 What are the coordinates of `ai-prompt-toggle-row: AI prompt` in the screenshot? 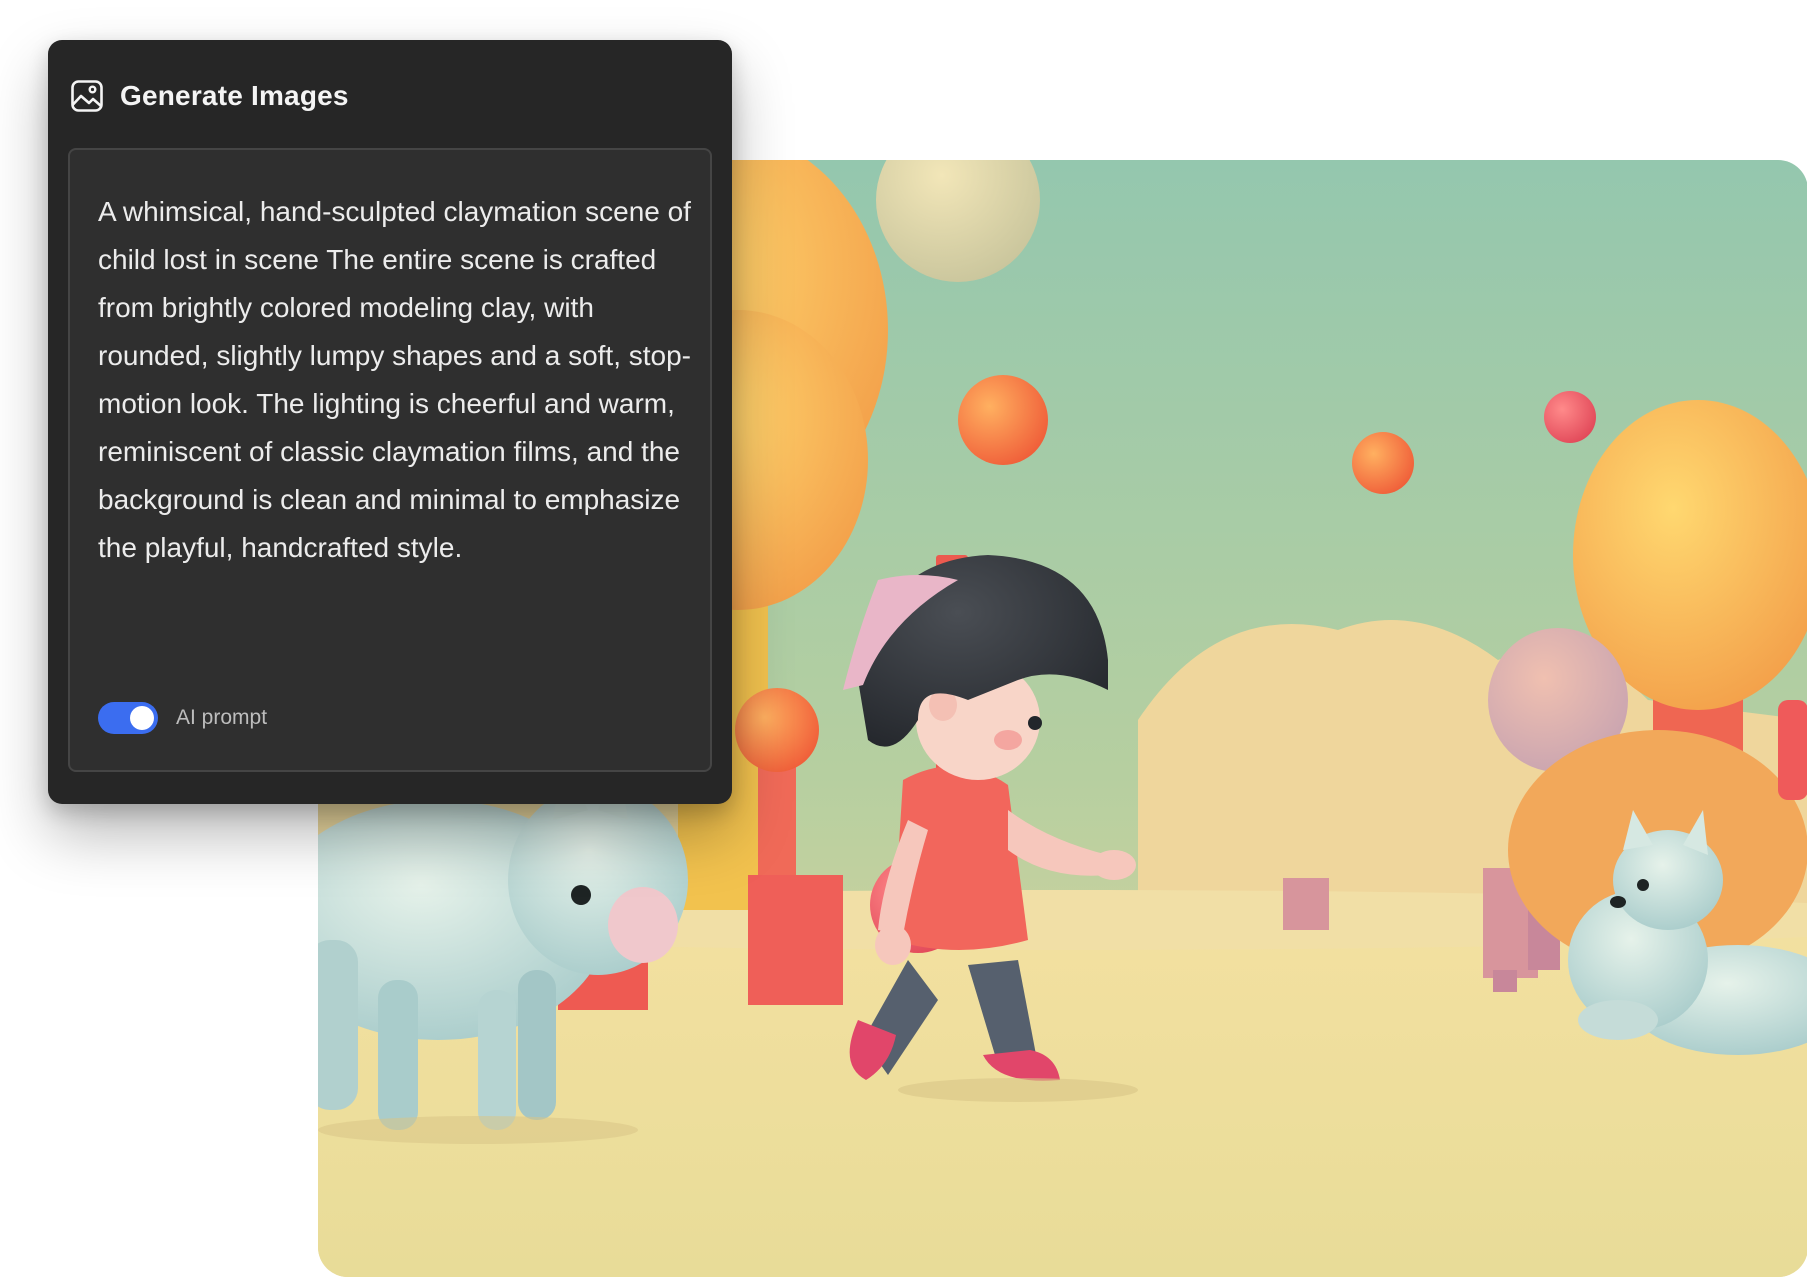 It's located at (182, 718).